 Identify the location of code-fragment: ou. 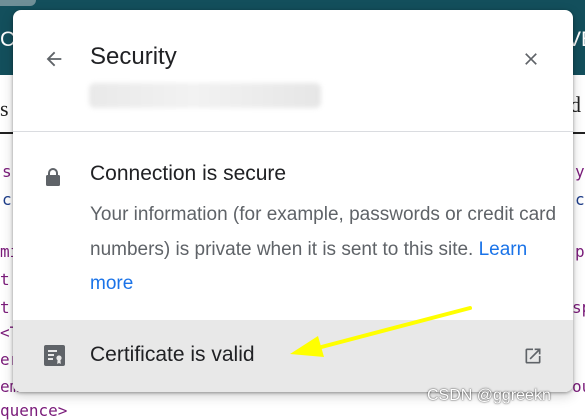
(578, 386).